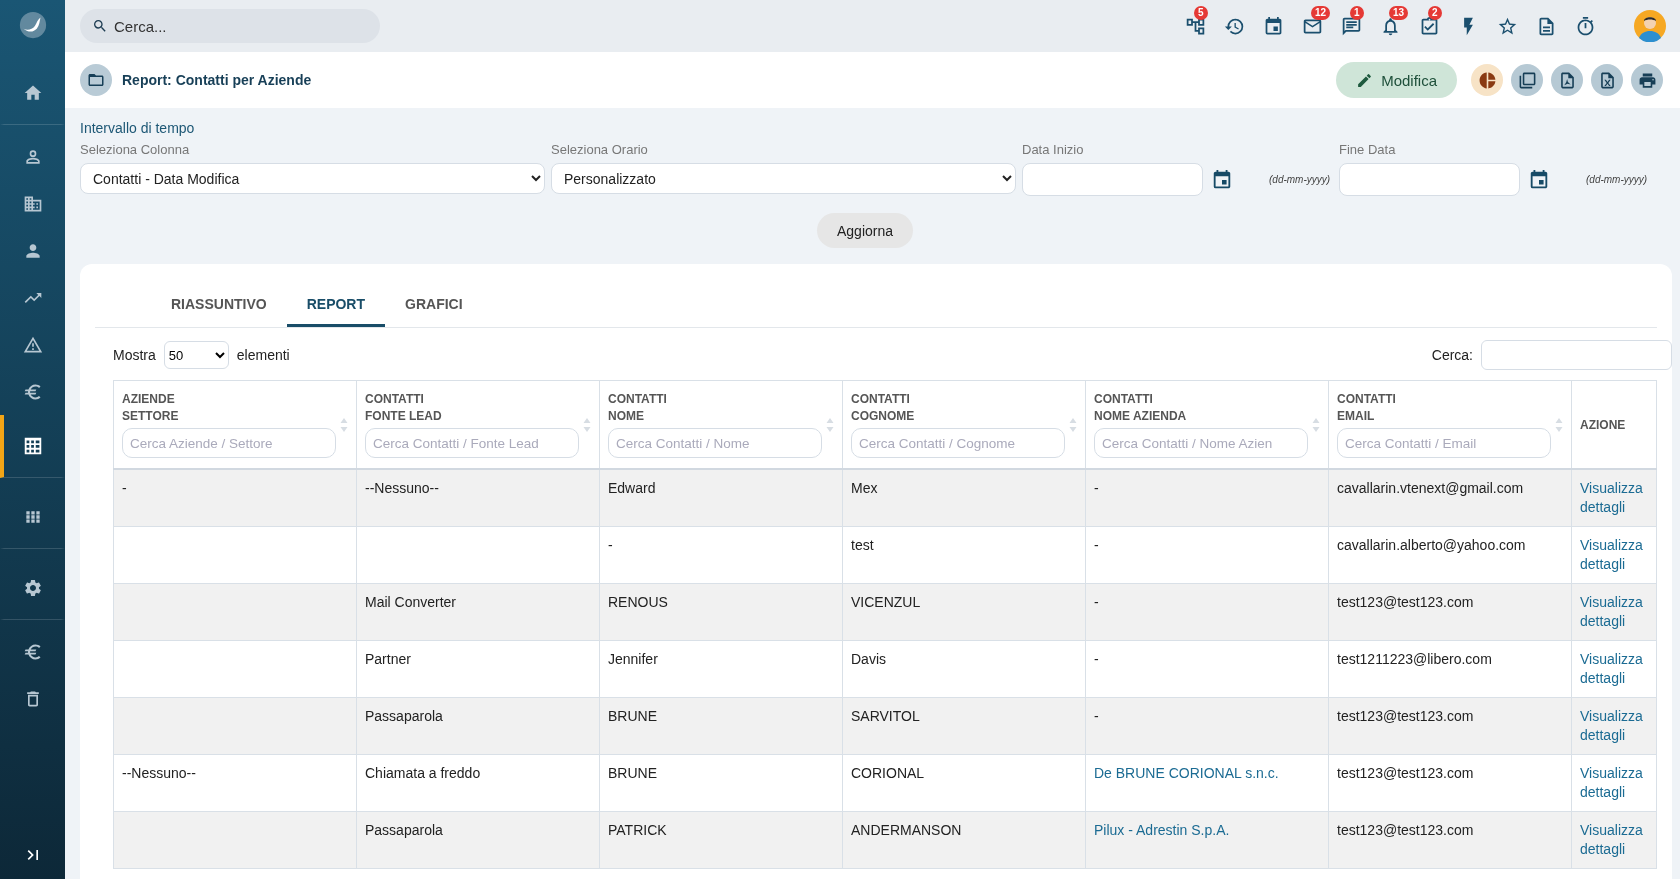  I want to click on column-filter-field: Cerca Contatti / Nome Azien, so click(1201, 443).